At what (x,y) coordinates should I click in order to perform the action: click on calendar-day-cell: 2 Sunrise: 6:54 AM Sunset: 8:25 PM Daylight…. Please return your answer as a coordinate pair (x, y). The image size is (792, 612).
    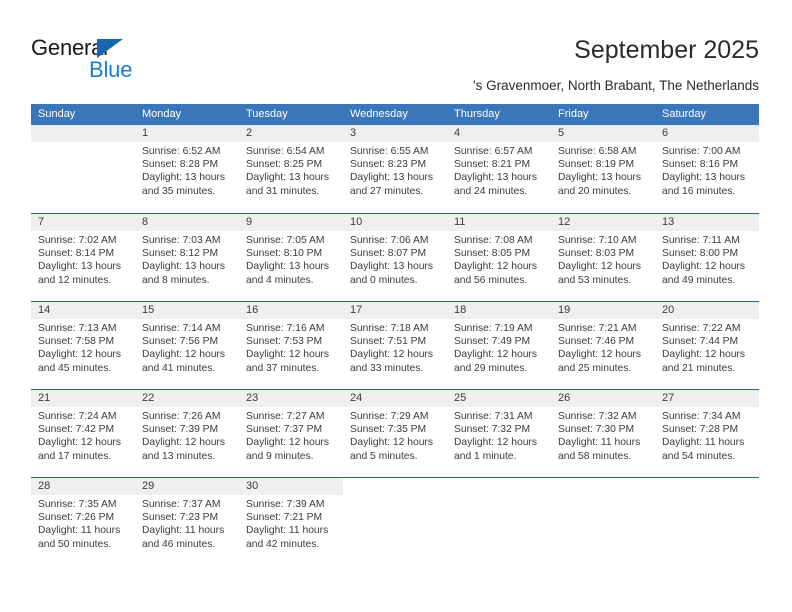
    Looking at the image, I should click on (291, 169).